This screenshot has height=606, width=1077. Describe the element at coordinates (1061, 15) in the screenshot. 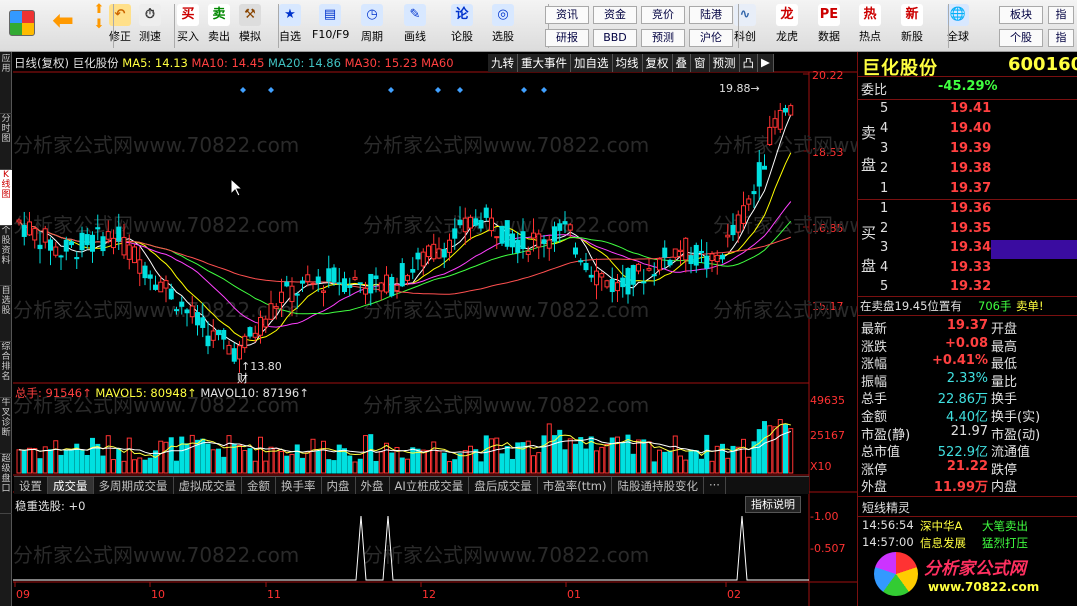

I see `toolbar-text-button-top-5: 指` at that location.